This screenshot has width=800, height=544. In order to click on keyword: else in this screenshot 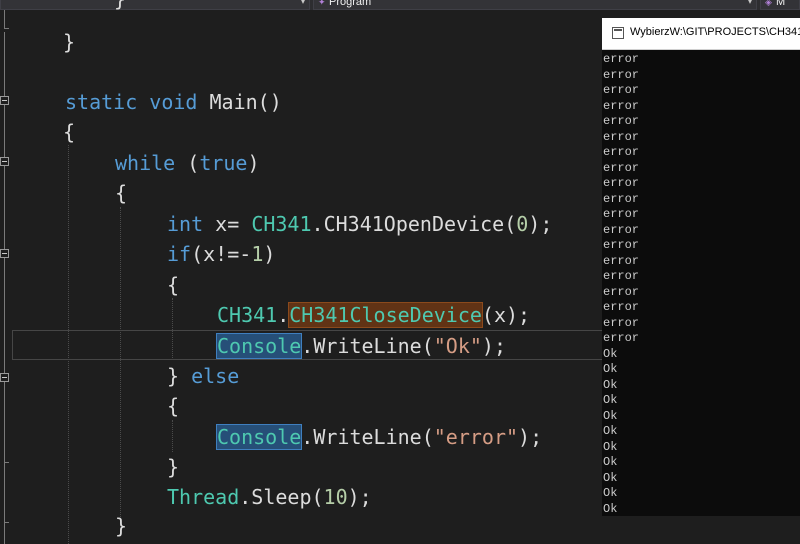, I will do `click(215, 376)`.